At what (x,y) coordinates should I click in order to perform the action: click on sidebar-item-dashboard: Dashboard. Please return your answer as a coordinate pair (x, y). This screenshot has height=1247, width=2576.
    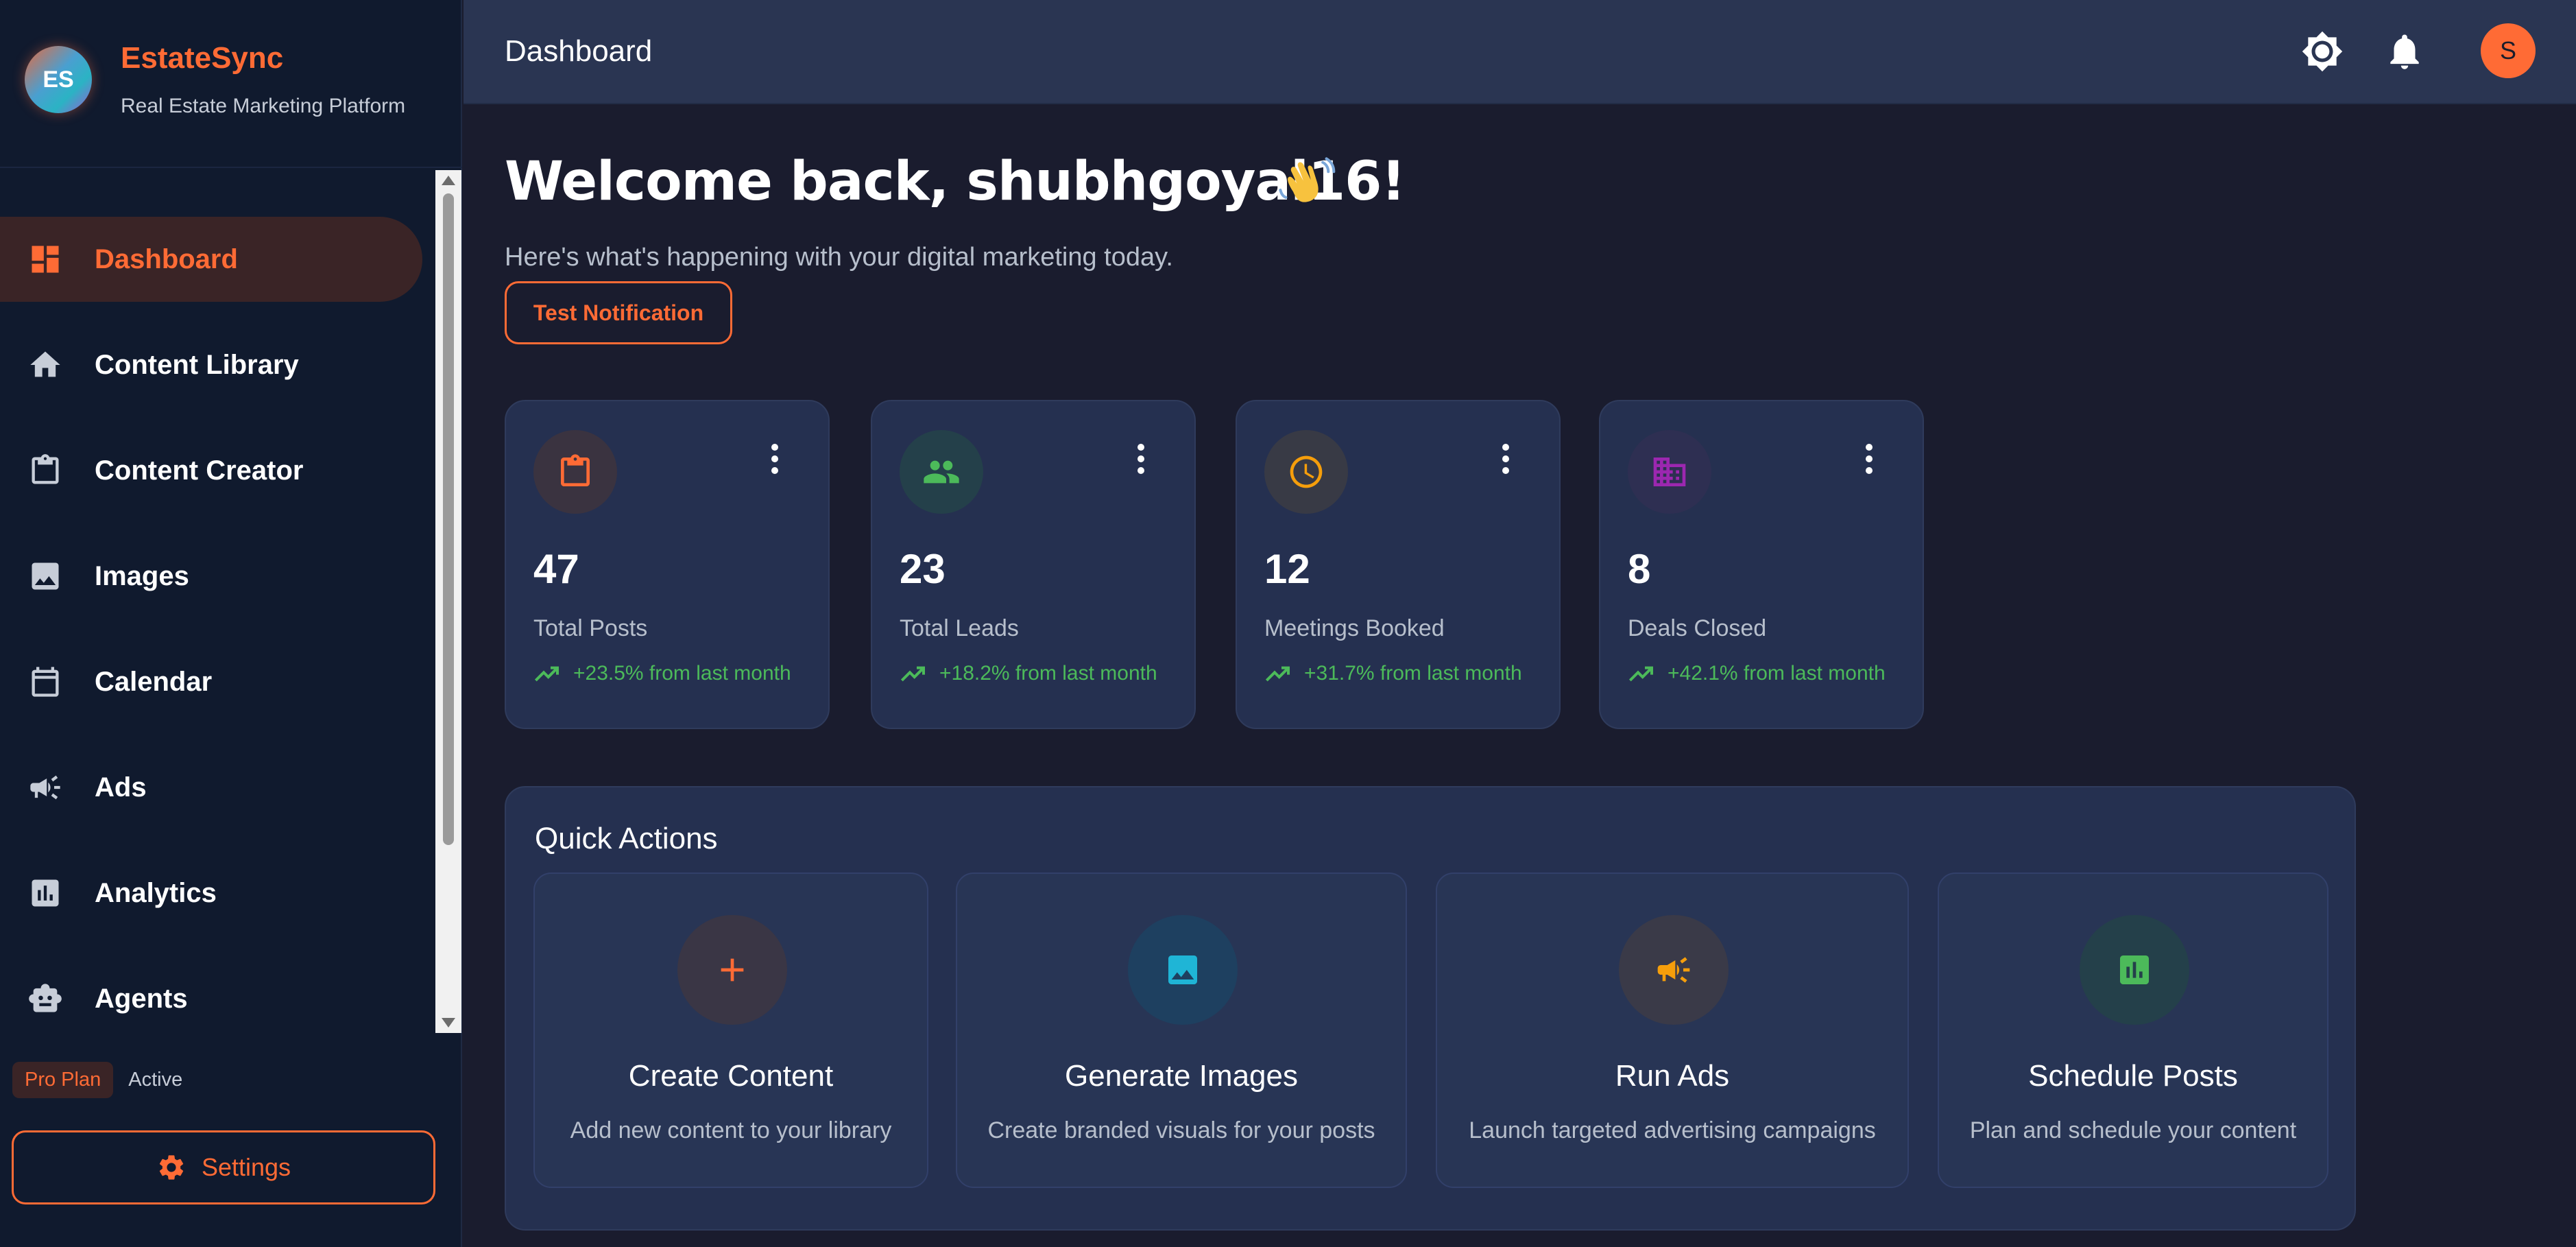
    Looking at the image, I should click on (211, 259).